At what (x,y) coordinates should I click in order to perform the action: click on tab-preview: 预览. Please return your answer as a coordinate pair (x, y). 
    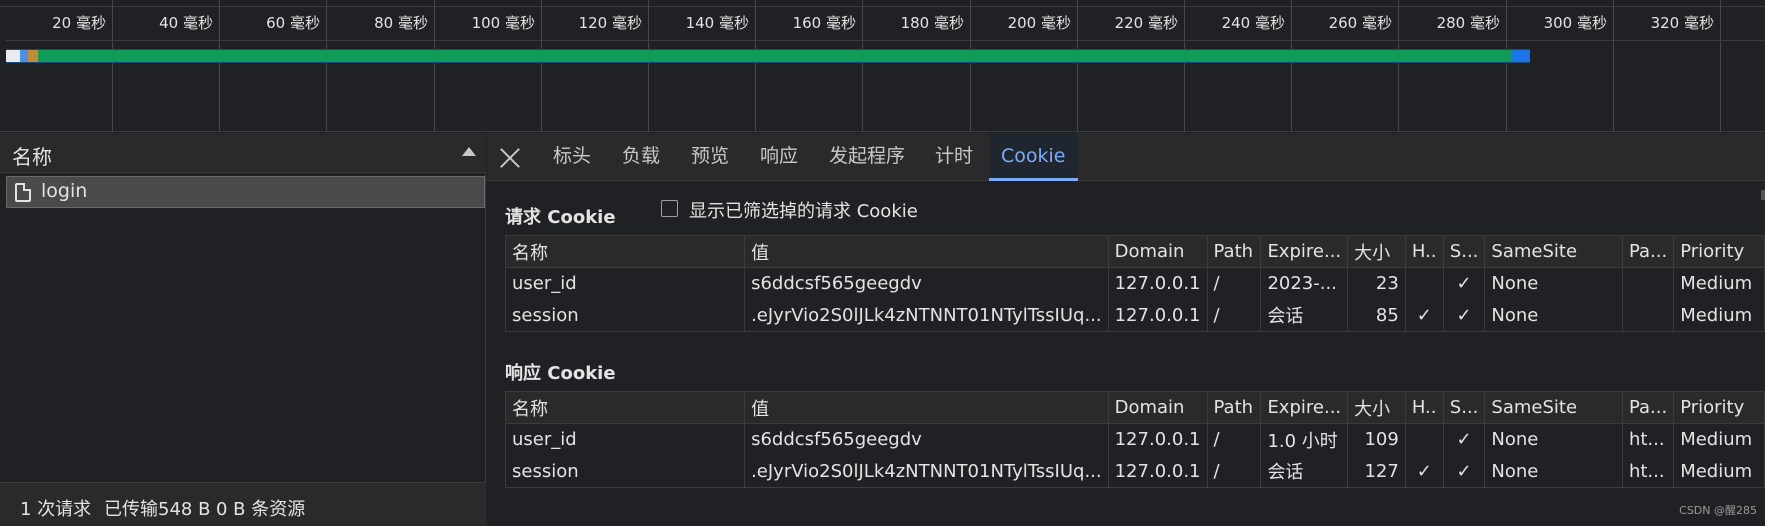
    Looking at the image, I should click on (710, 157).